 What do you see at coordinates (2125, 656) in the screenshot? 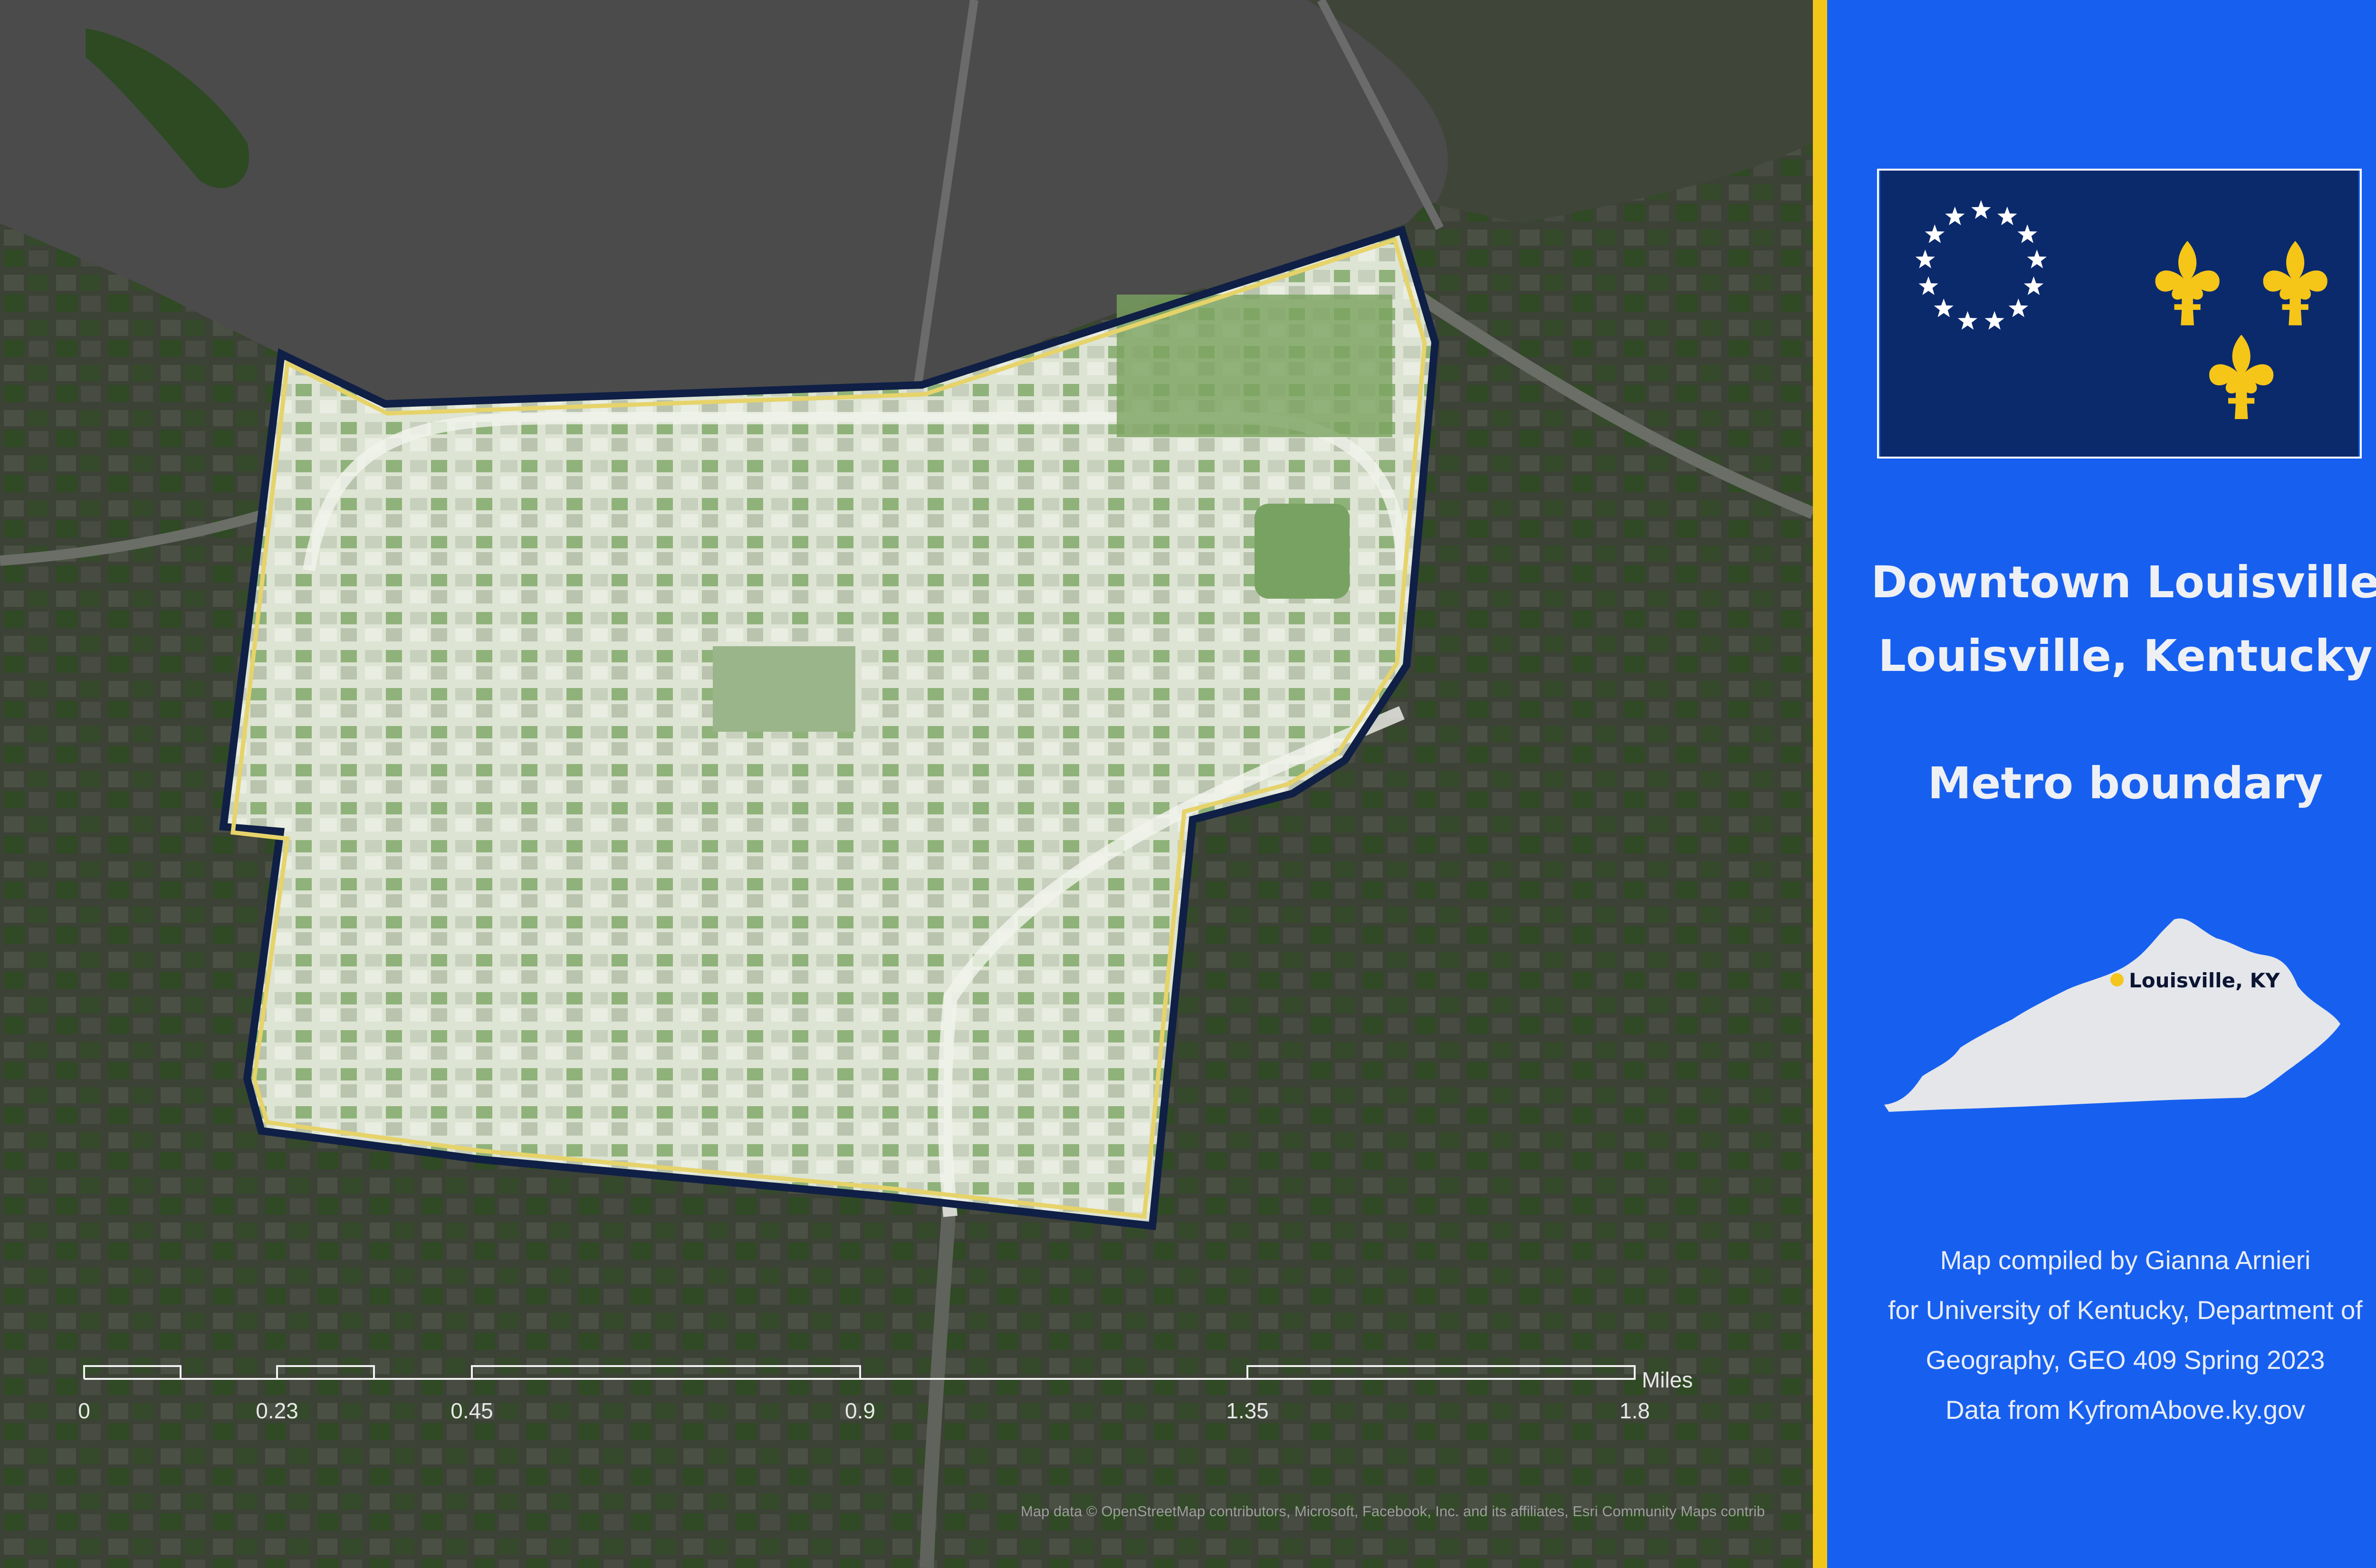
I see `map-location: Louisville, Kentucky` at bounding box center [2125, 656].